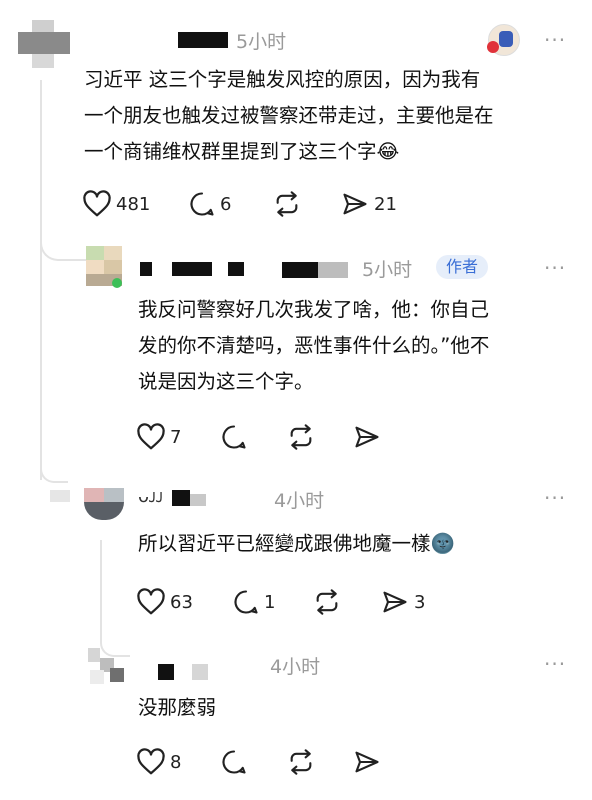 The width and height of the screenshot is (592, 800). What do you see at coordinates (358, 708) in the screenshot?
I see `comment-text: 没那麼弱` at bounding box center [358, 708].